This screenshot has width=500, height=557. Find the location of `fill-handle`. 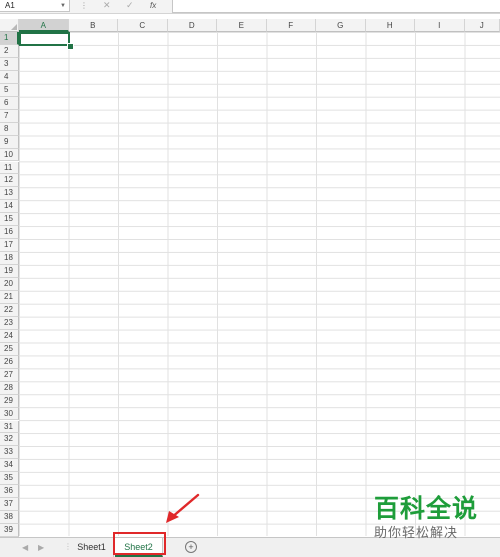

fill-handle is located at coordinates (70, 46).